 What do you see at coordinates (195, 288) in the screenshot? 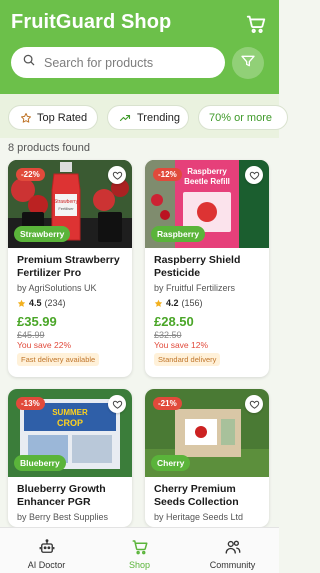
I see `product-brand: by Fruitful Fertilizers` at bounding box center [195, 288].